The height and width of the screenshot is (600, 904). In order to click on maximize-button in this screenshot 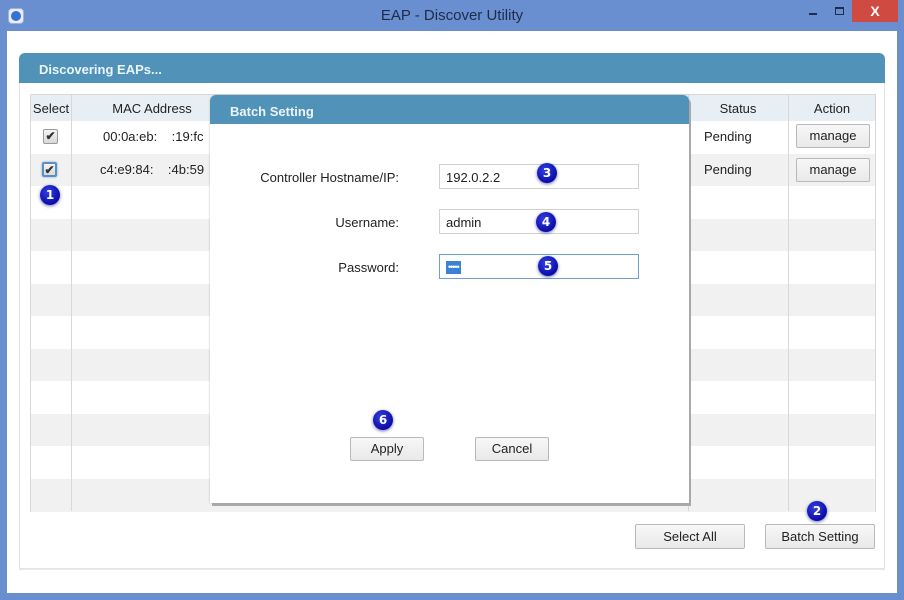, I will do `click(839, 11)`.